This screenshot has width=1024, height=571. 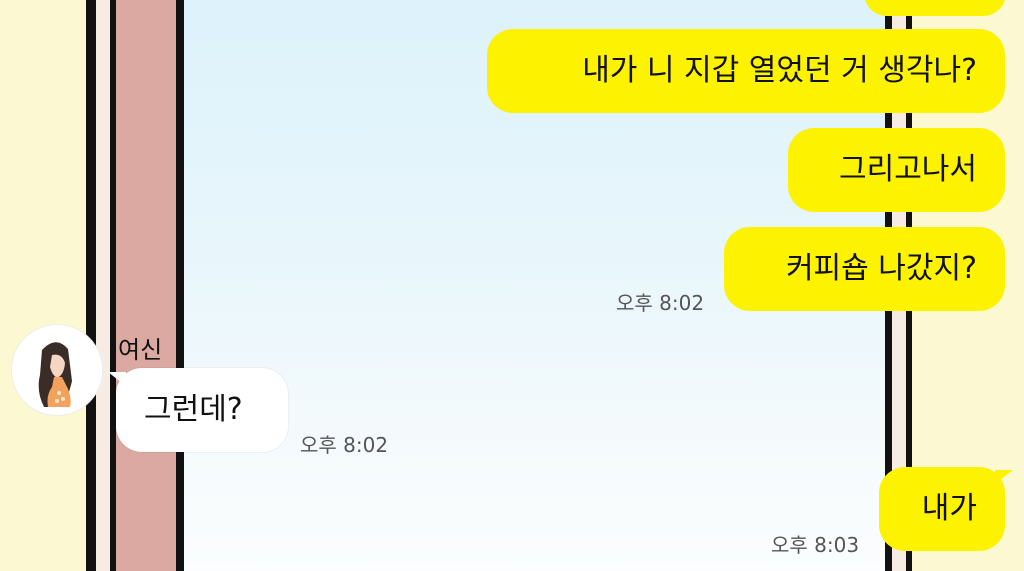 What do you see at coordinates (43, 285) in the screenshot?
I see `left-wall` at bounding box center [43, 285].